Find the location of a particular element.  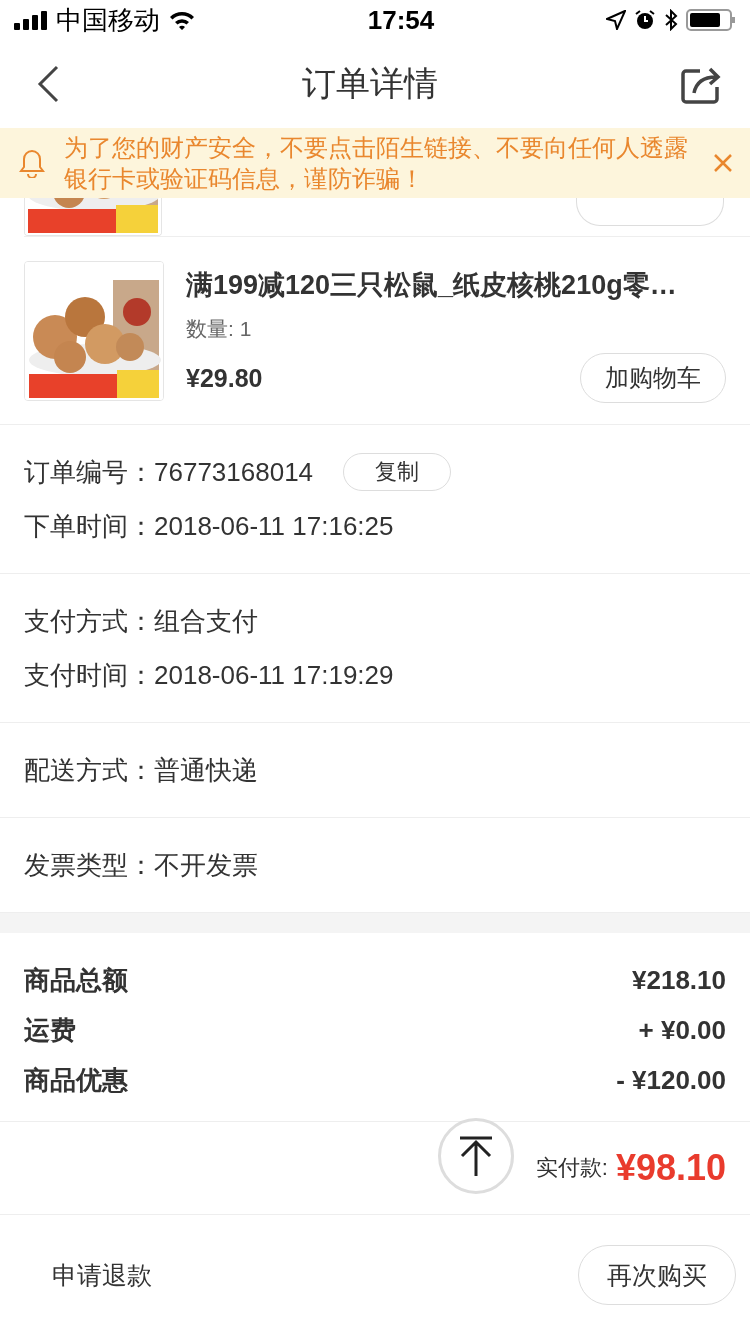

info-label: 支付方式： is located at coordinates (89, 621).